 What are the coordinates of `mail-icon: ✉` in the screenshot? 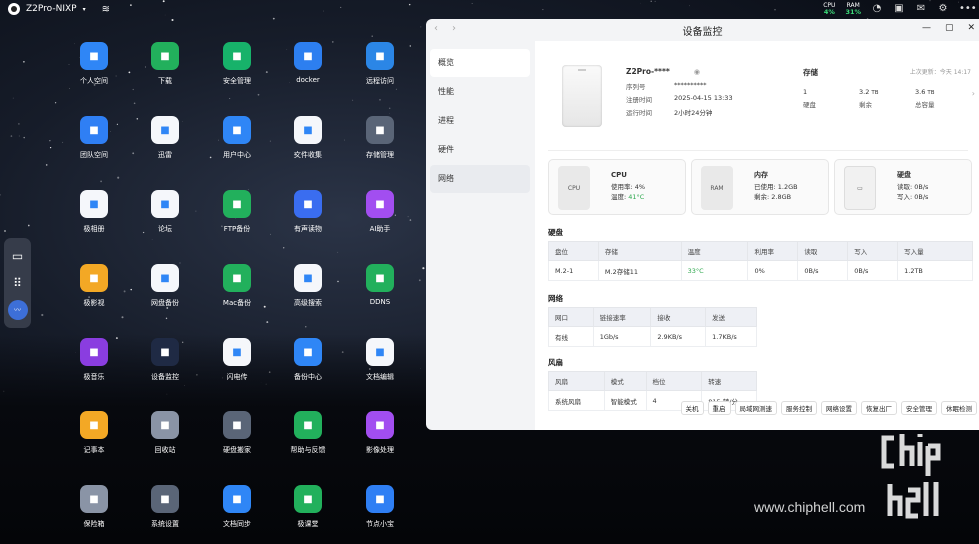 It's located at (921, 9).